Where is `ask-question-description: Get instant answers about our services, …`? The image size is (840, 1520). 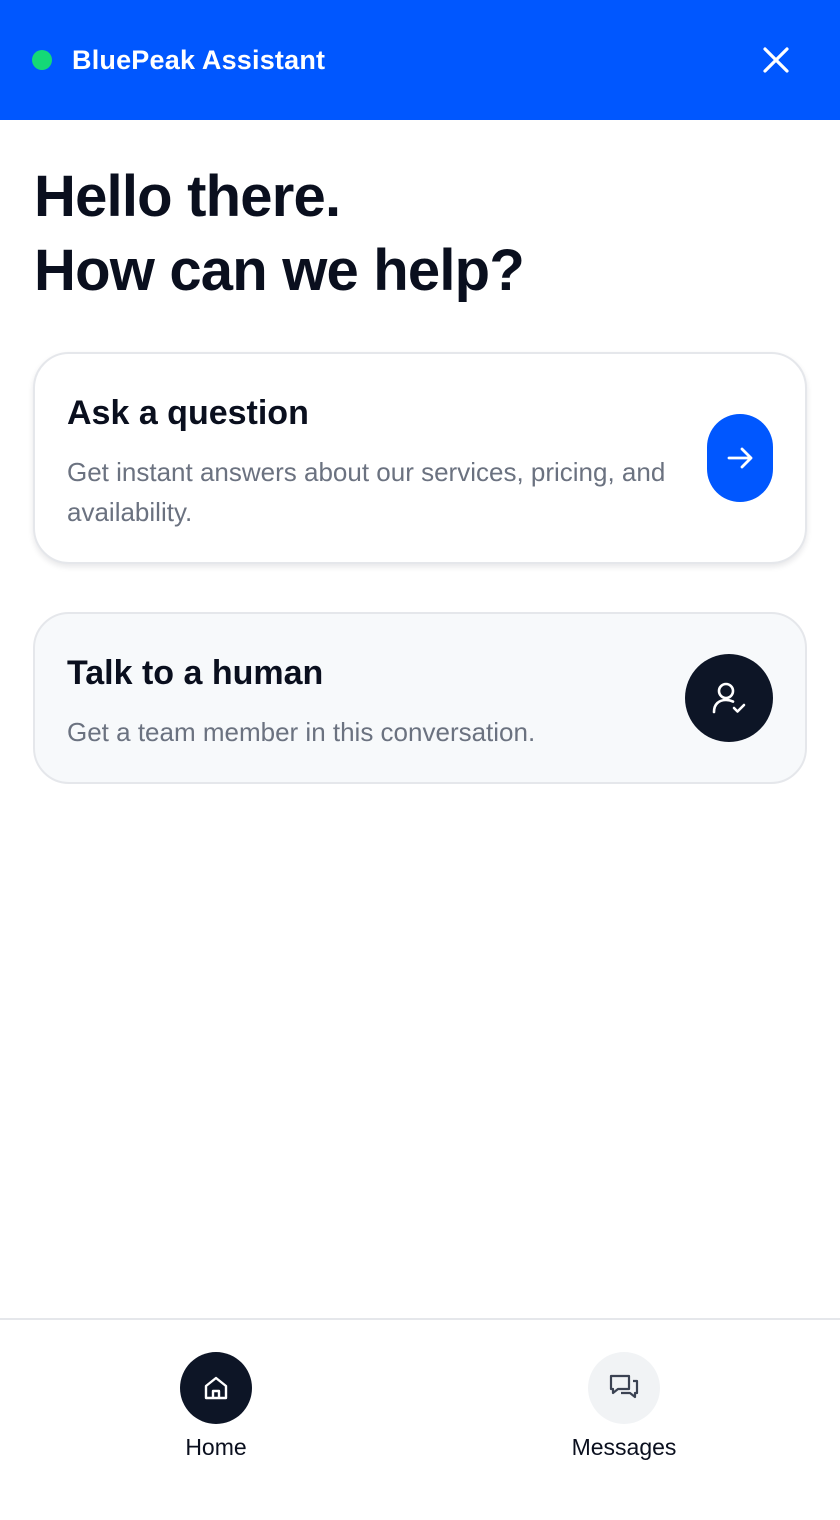 ask-question-description: Get instant answers about our services, … is located at coordinates (366, 492).